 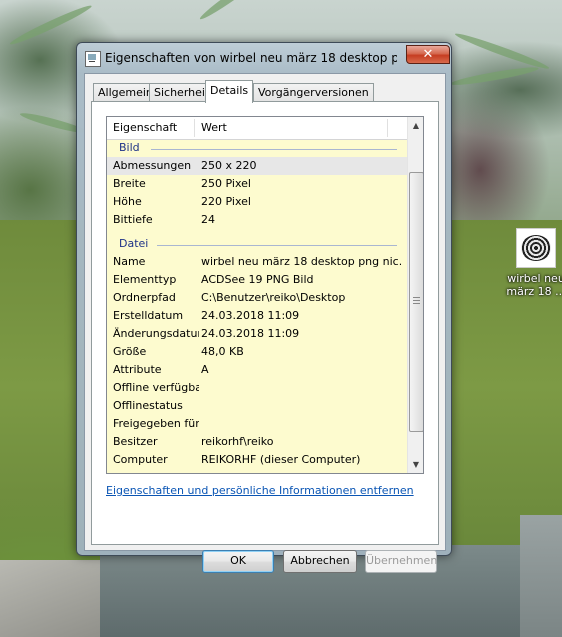 I want to click on property-name: Computer, so click(x=140, y=459).